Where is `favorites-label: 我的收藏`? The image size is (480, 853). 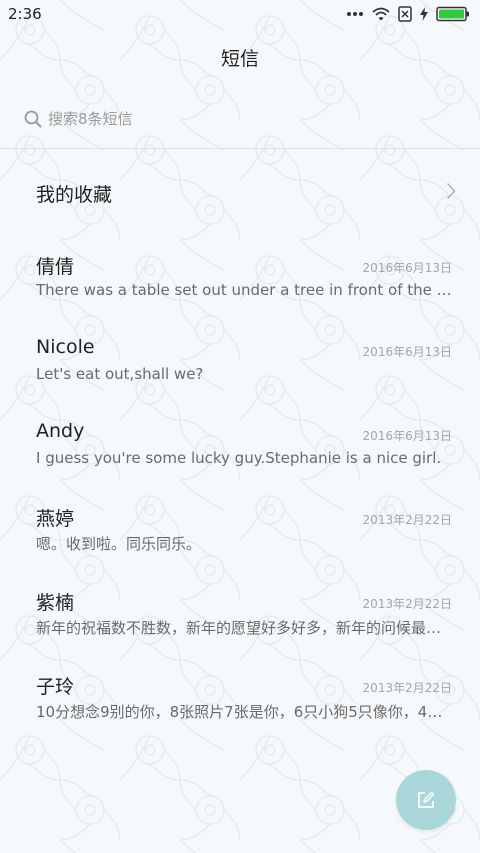
favorites-label: 我的收藏 is located at coordinates (74, 195).